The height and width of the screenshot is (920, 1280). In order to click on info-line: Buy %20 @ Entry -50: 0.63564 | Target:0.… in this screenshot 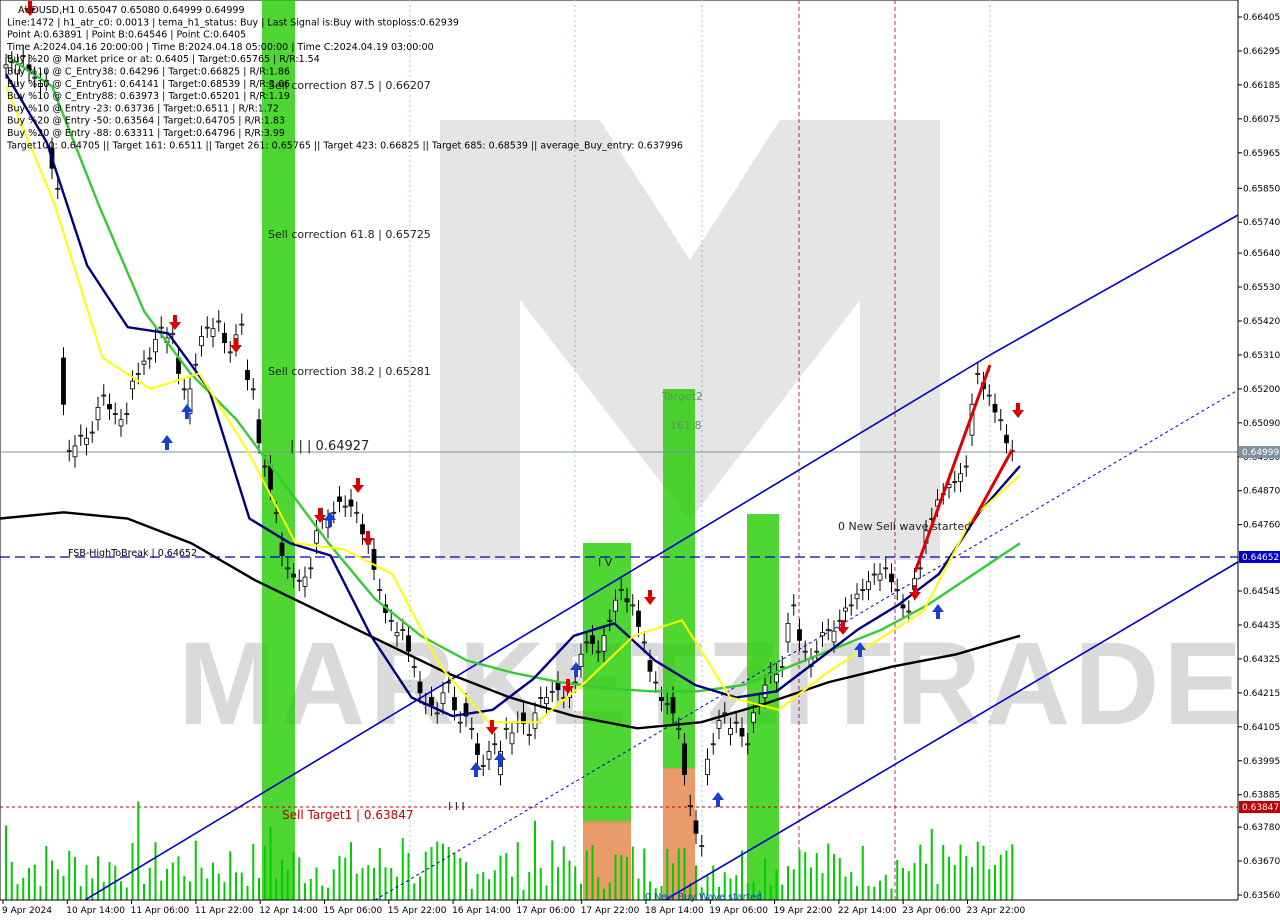, I will do `click(146, 121)`.